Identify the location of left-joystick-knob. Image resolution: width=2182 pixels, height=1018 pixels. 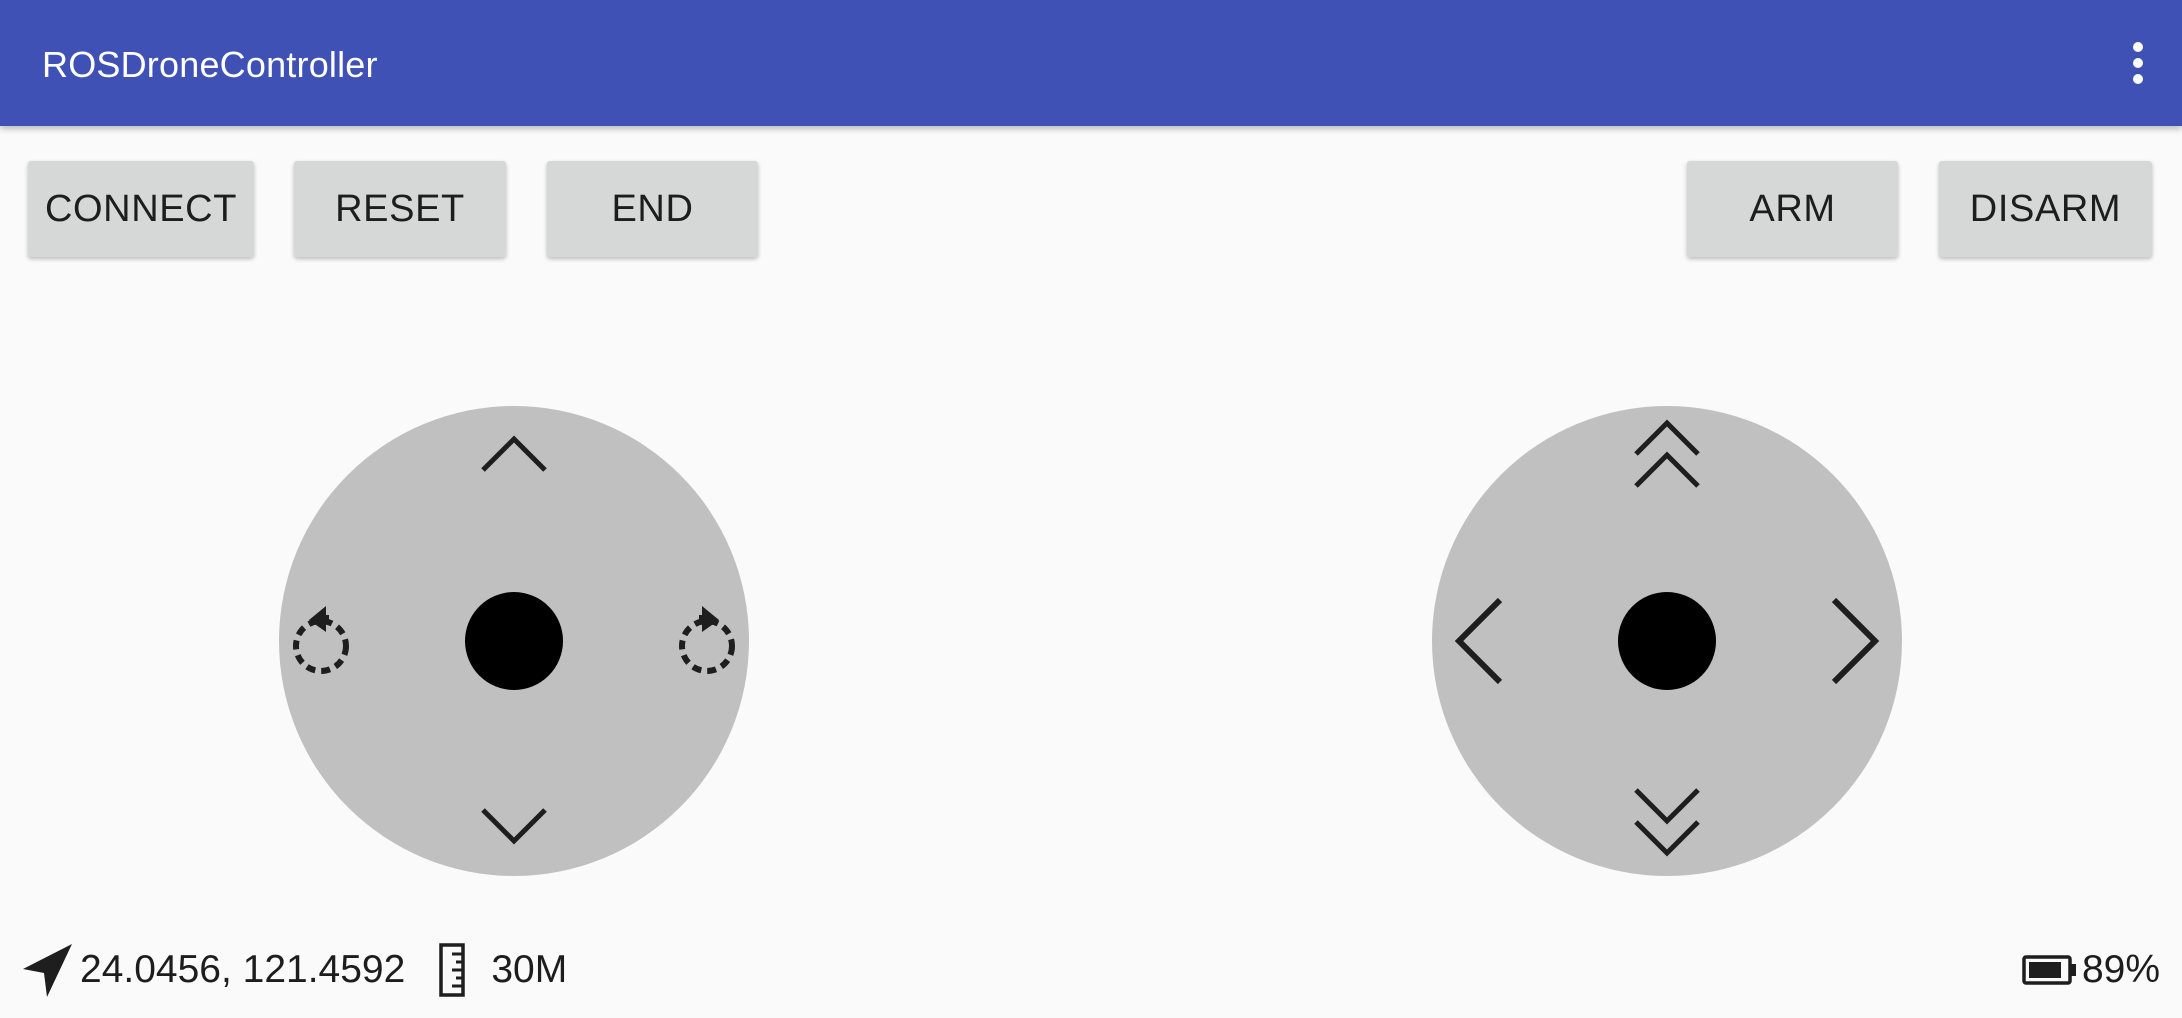
(514, 641).